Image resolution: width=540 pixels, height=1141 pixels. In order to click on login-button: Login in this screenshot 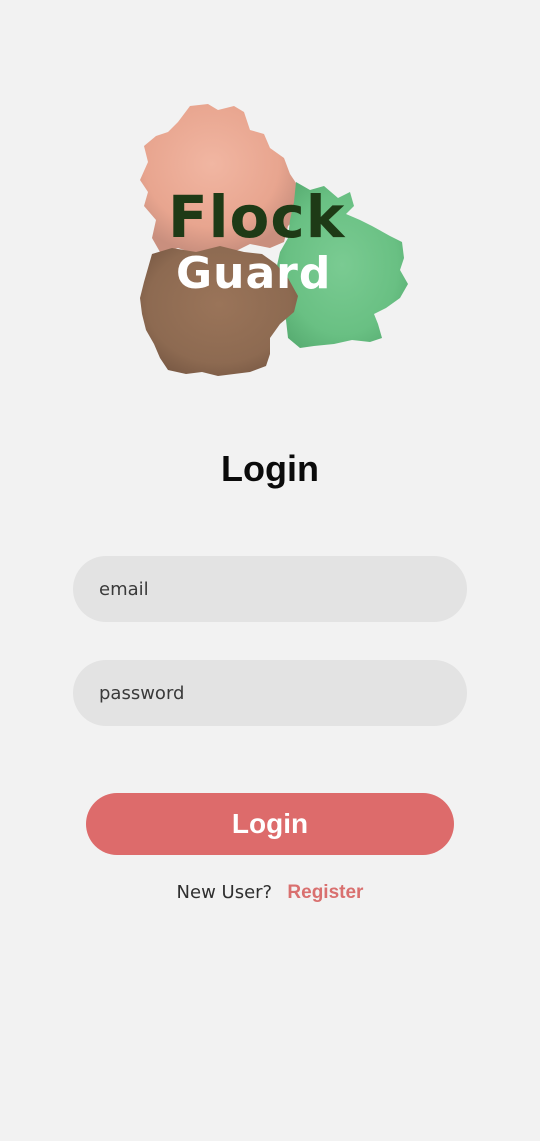, I will do `click(270, 824)`.